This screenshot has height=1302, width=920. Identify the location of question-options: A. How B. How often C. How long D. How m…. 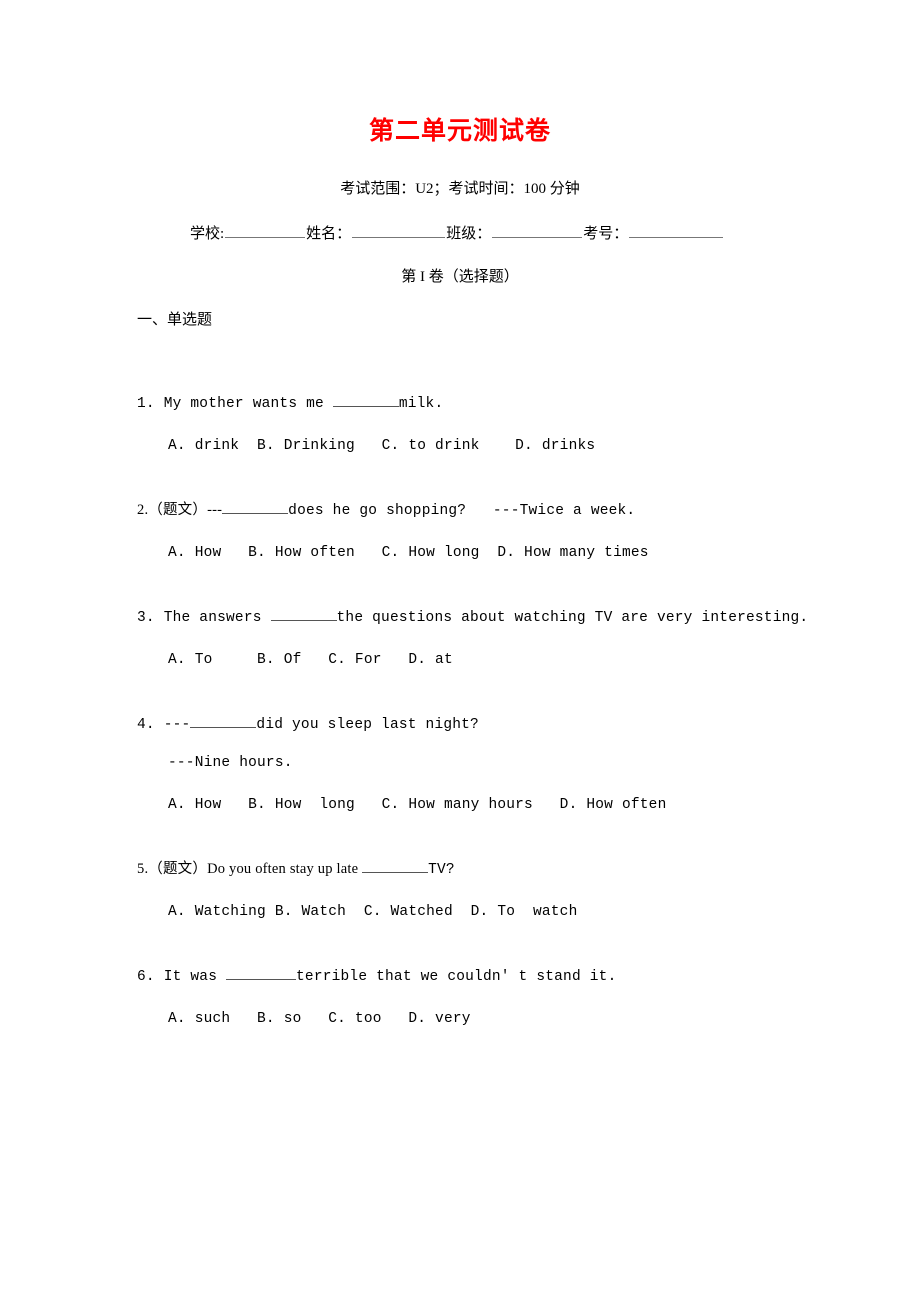
(532, 553).